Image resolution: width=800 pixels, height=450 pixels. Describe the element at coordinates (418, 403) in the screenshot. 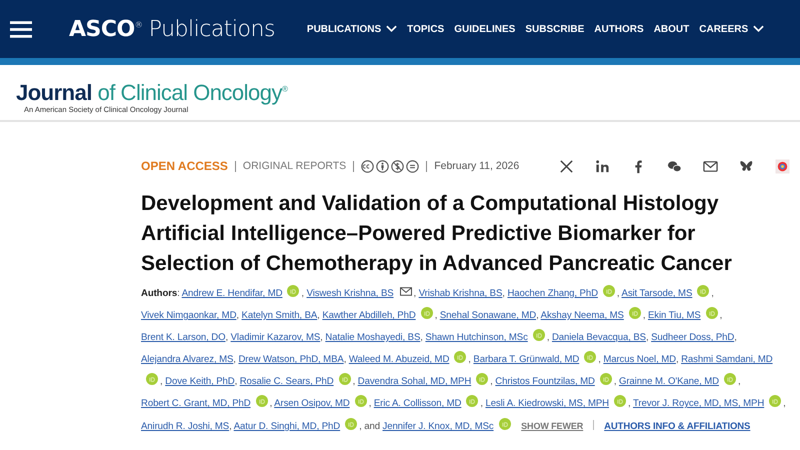

I see `author-link: Eric A. Collisson, MD` at that location.